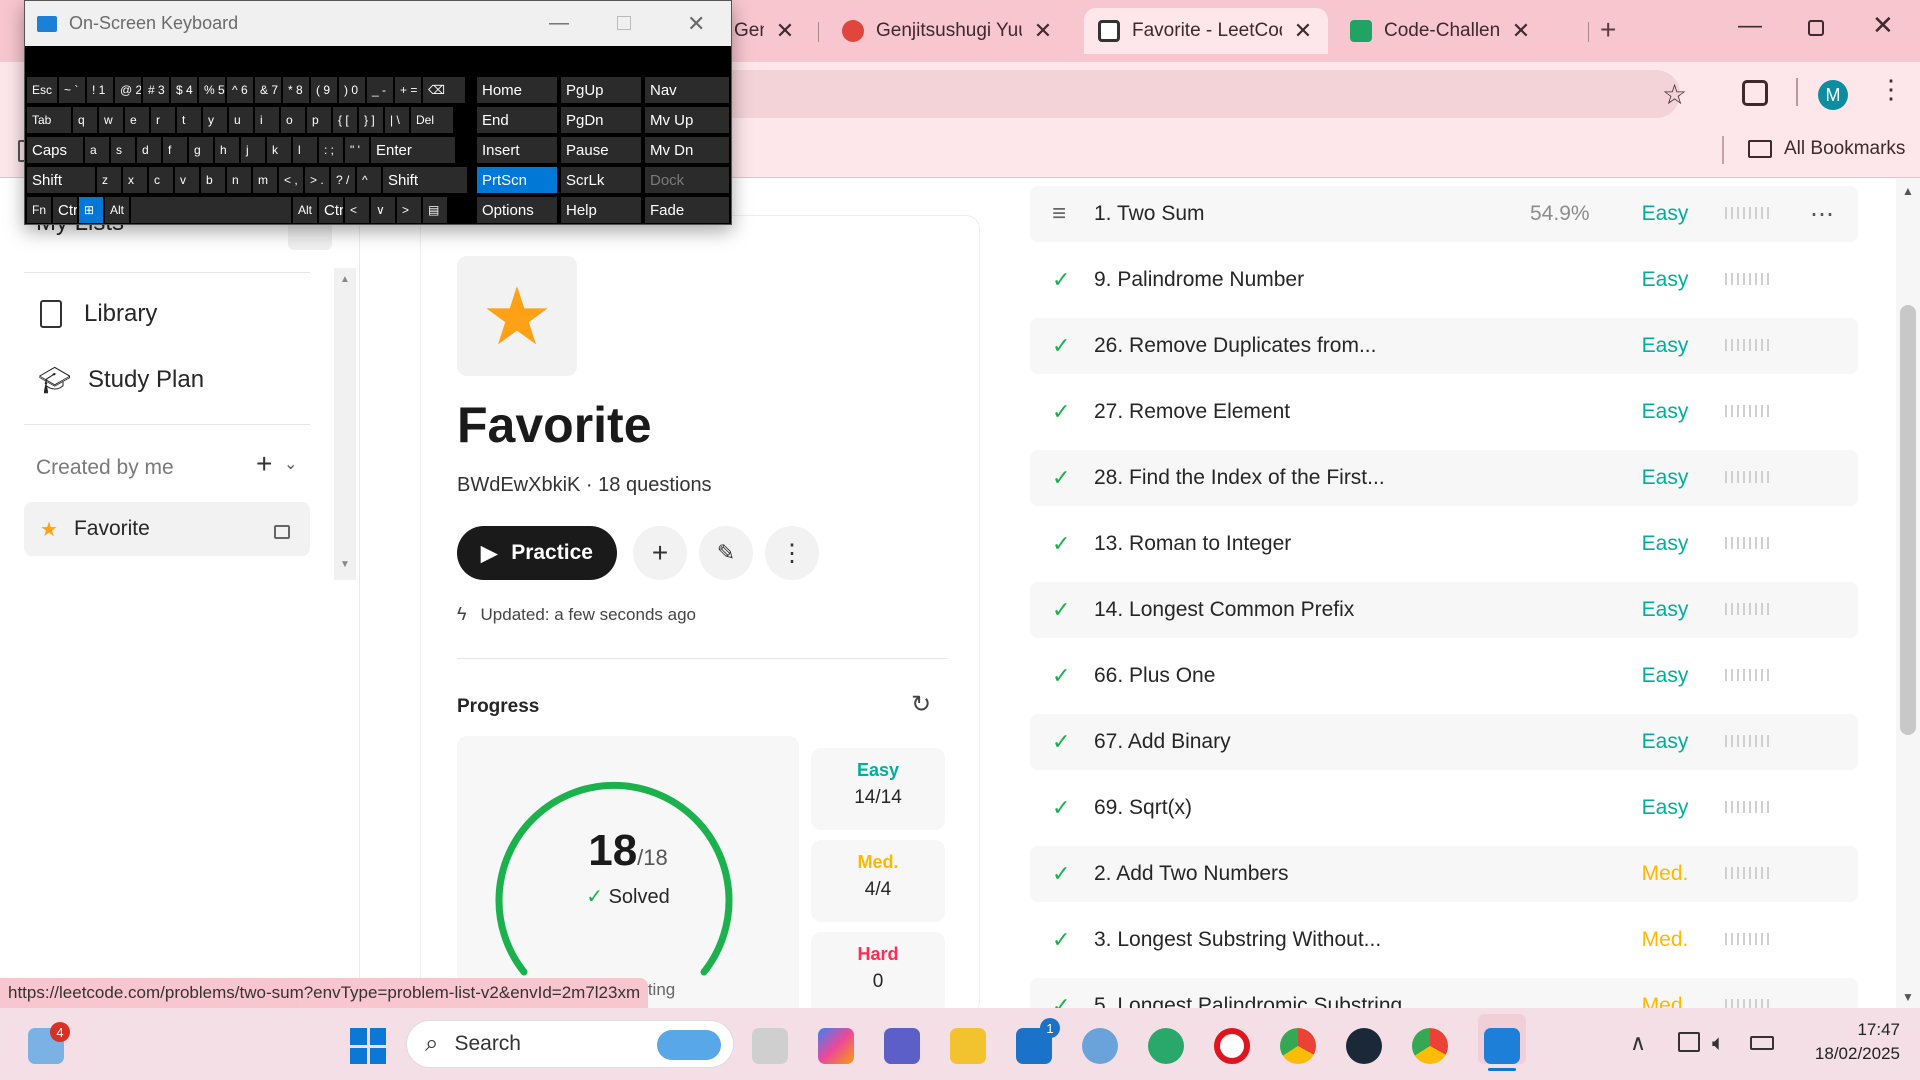 The width and height of the screenshot is (1920, 1080). What do you see at coordinates (331, 210) in the screenshot?
I see `osk-key: Ctrl` at bounding box center [331, 210].